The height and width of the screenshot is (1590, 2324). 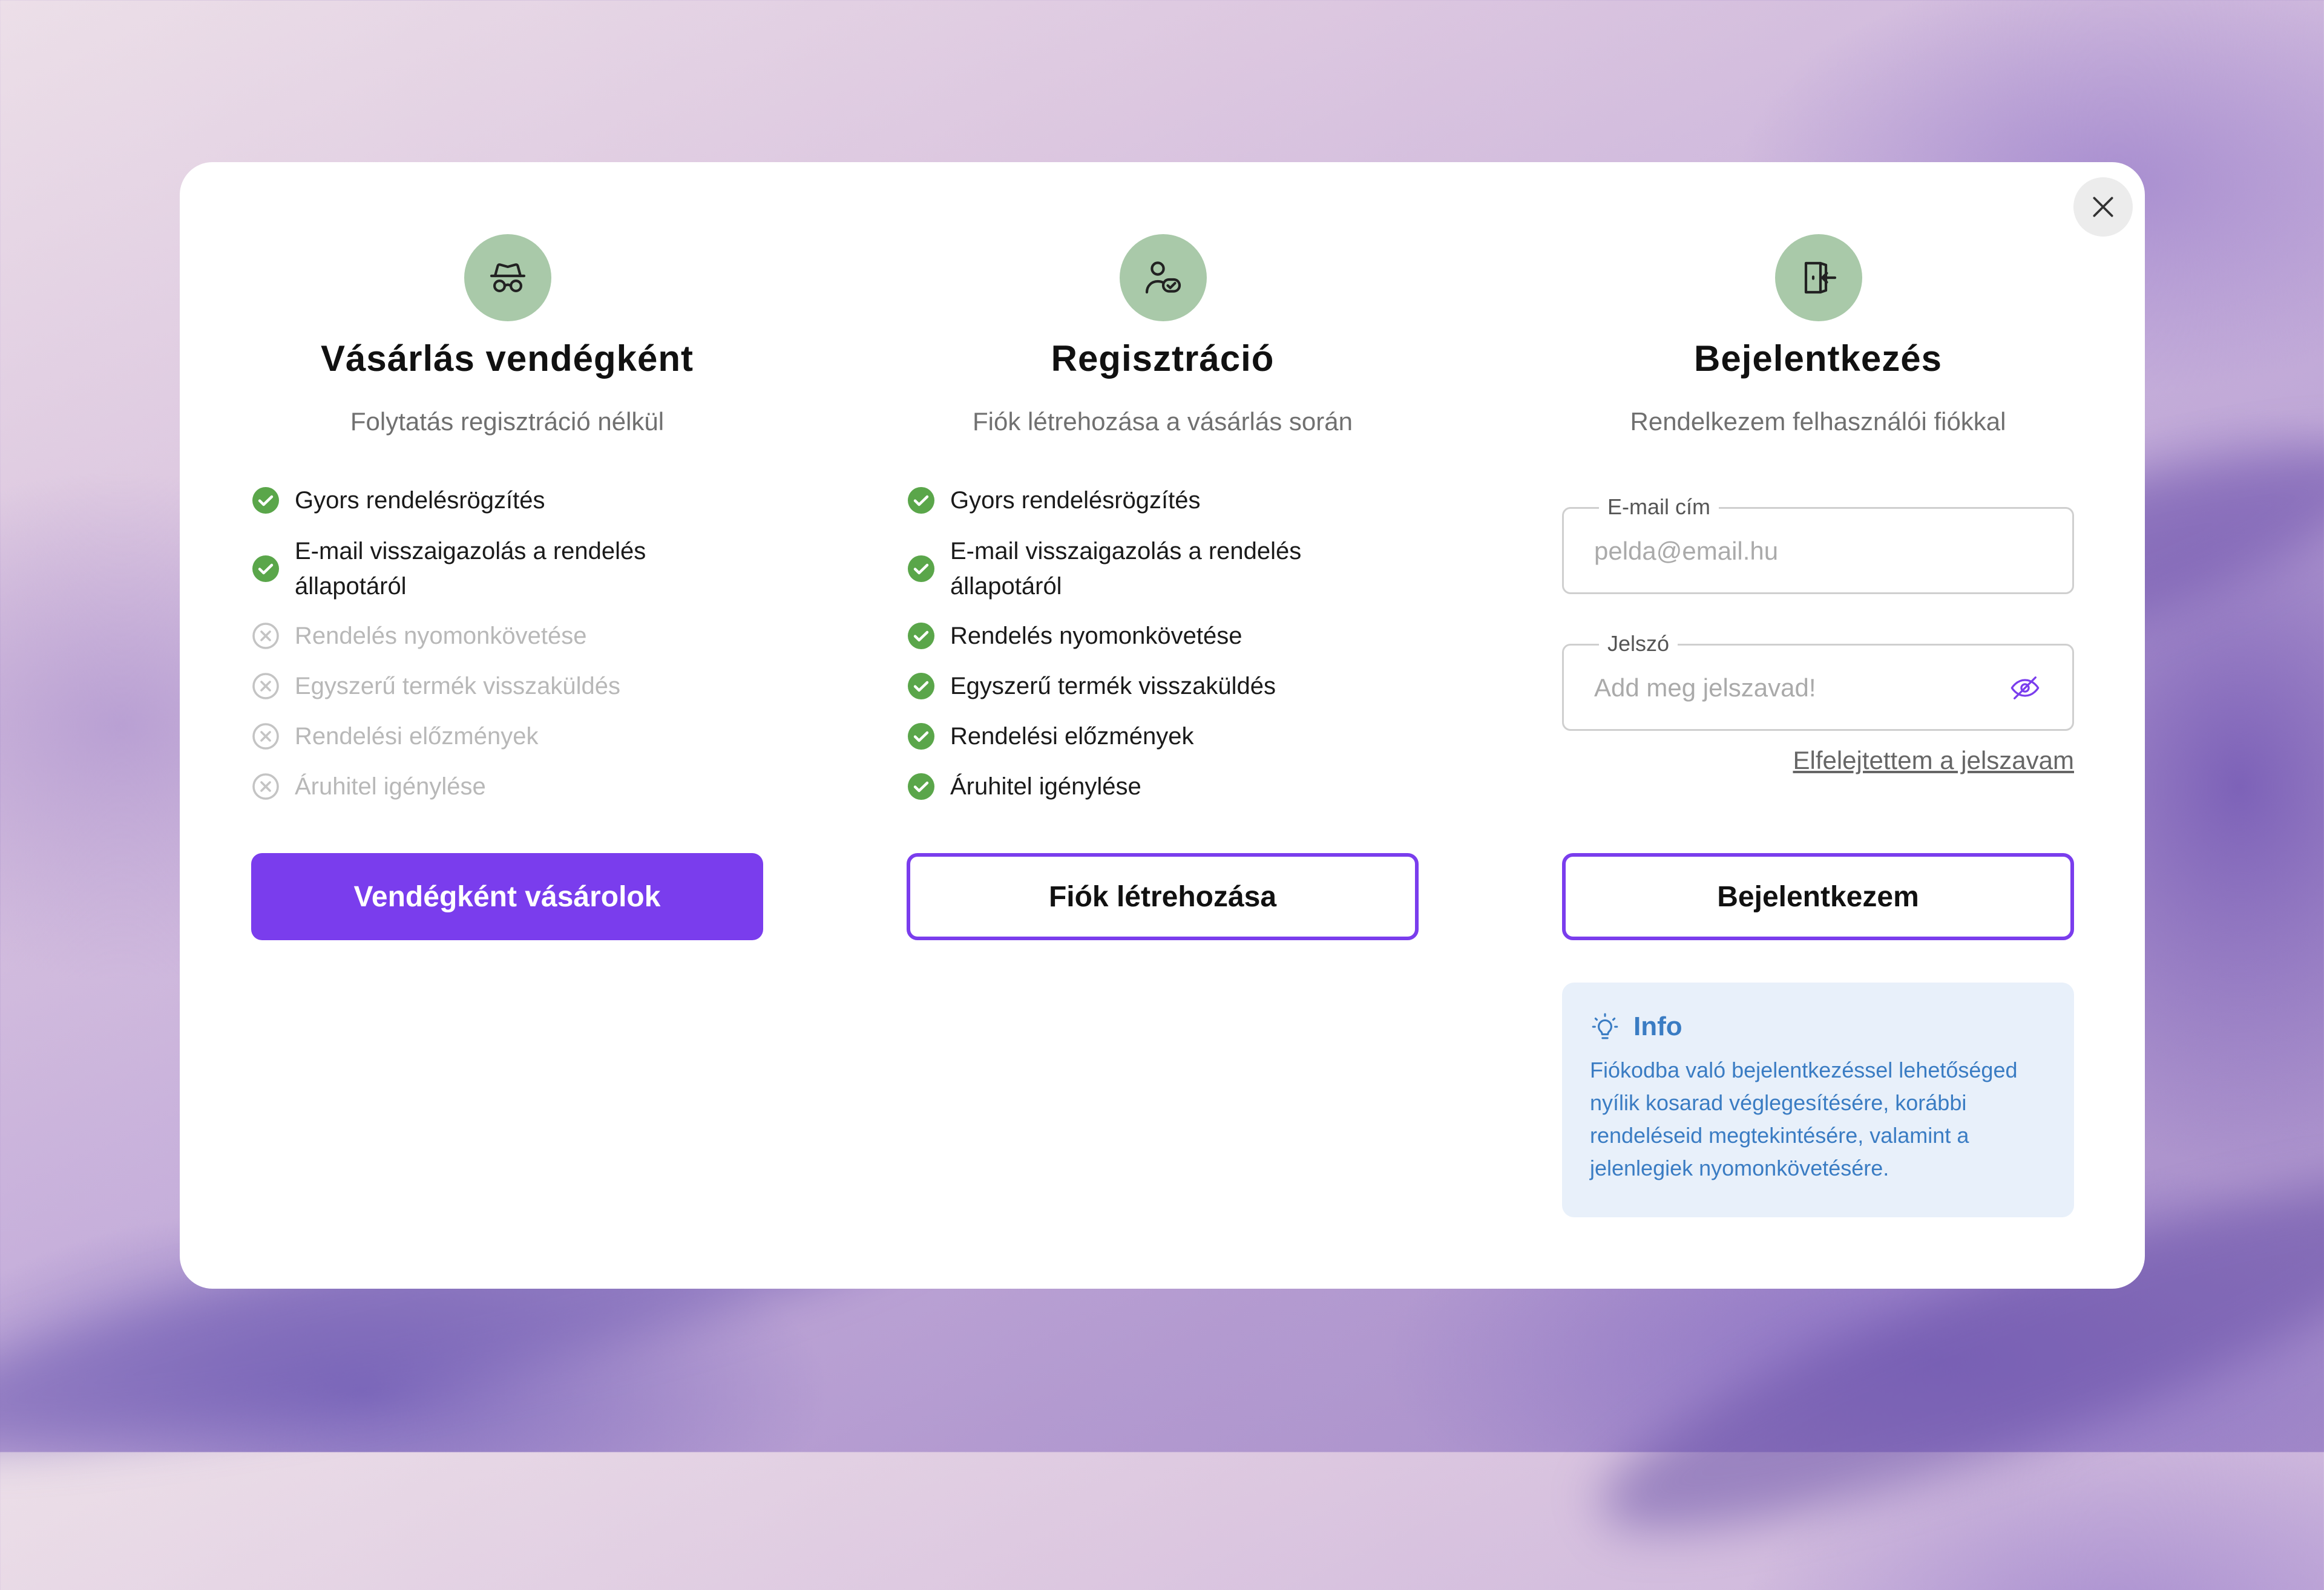 What do you see at coordinates (1800, 688) in the screenshot?
I see `password-input` at bounding box center [1800, 688].